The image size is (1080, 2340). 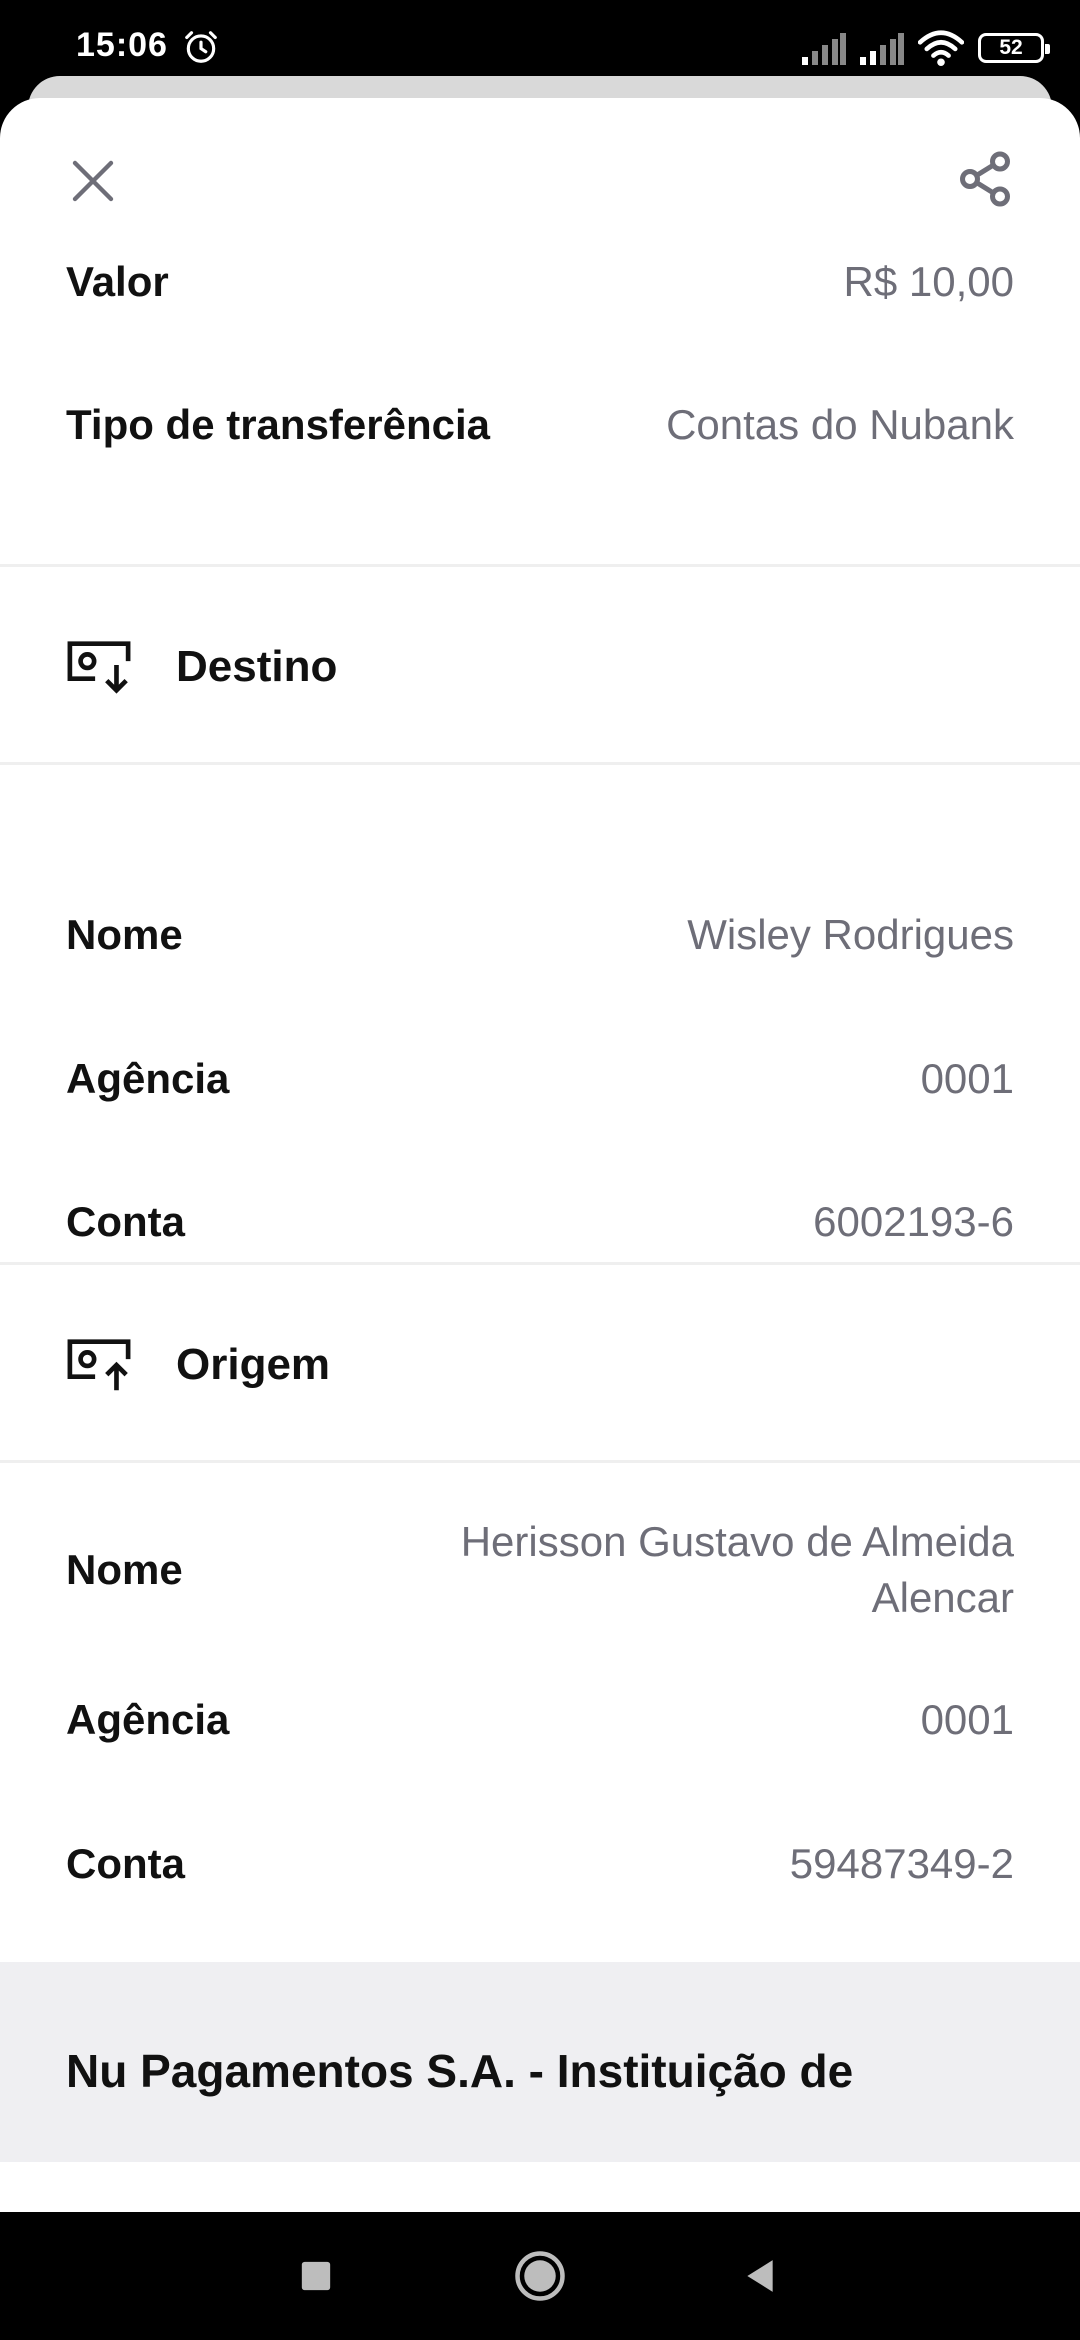 What do you see at coordinates (540, 282) in the screenshot?
I see `valor-row: Valor R$ 10,00` at bounding box center [540, 282].